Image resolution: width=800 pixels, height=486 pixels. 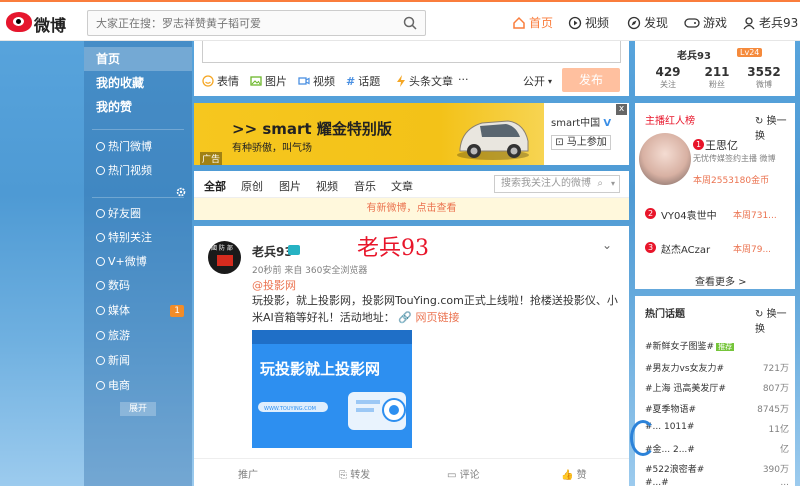 What do you see at coordinates (224, 257) in the screenshot?
I see `avatar: 國 防 部` at bounding box center [224, 257].